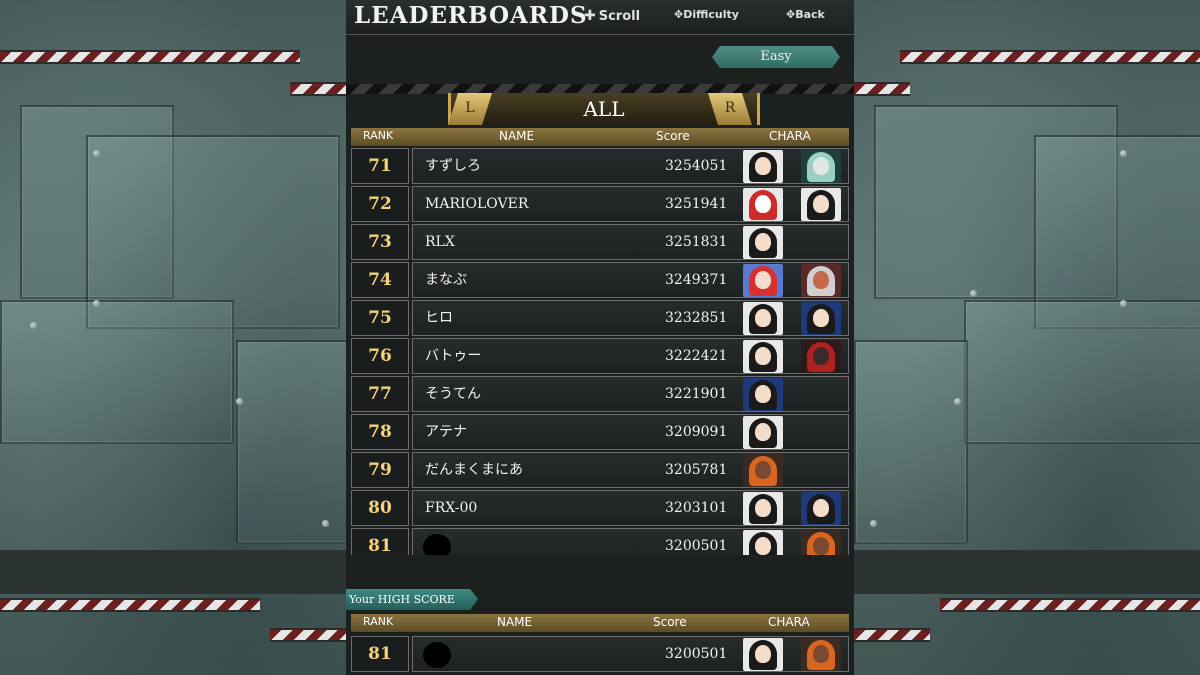 The image size is (1200, 675). I want to click on table-row: 79 だんまくまにあ 3205781, so click(600, 470).